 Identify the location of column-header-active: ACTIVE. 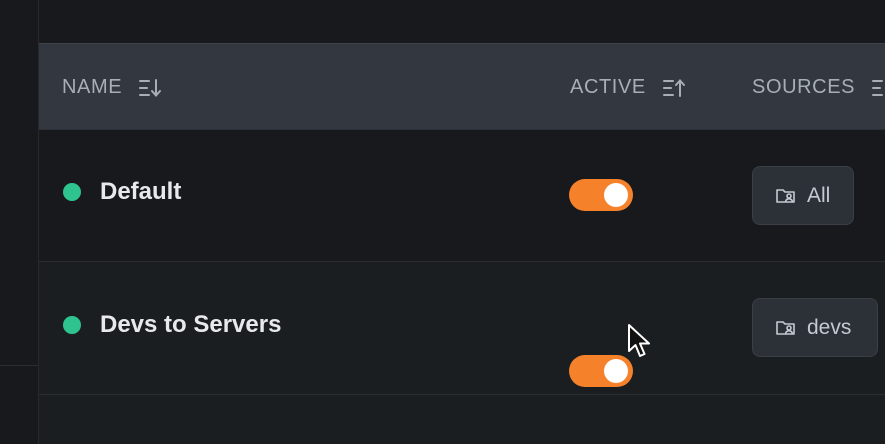
(628, 87).